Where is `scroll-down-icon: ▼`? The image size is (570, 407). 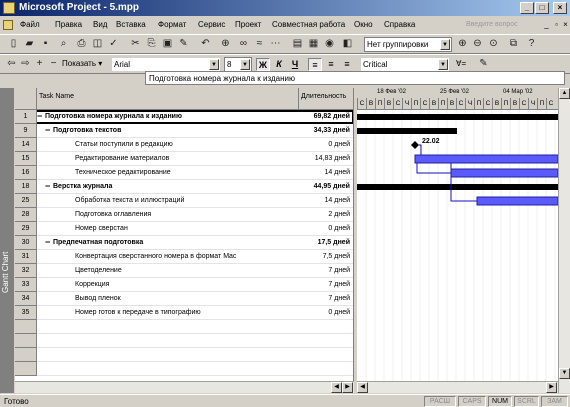 scroll-down-icon: ▼ is located at coordinates (564, 373).